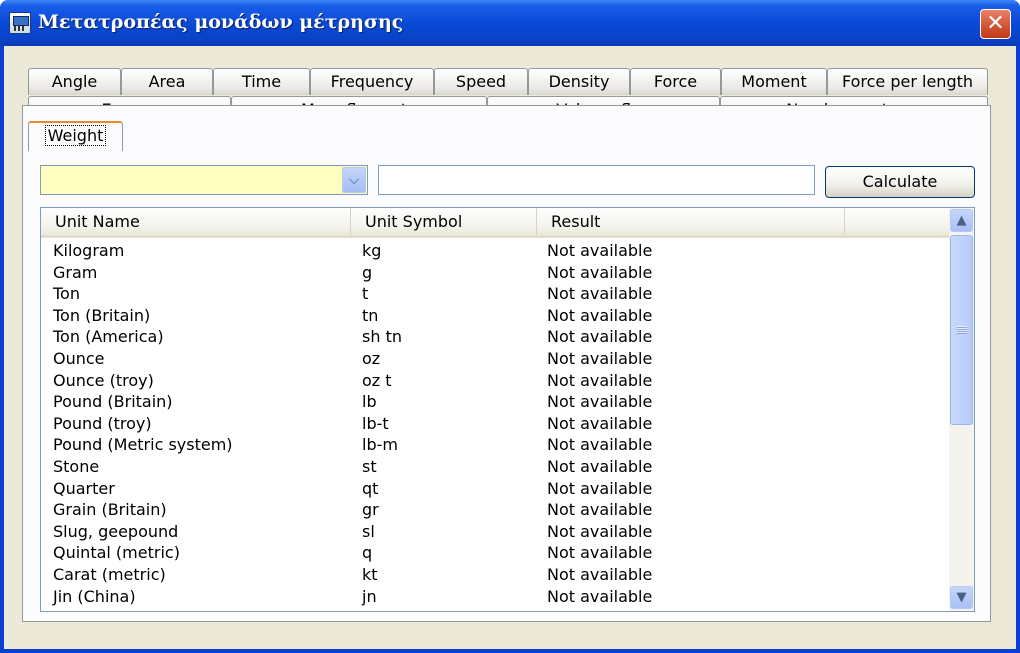 This screenshot has height=653, width=1020. I want to click on table-row: Ton (Britain) tn Not available, so click(495, 316).